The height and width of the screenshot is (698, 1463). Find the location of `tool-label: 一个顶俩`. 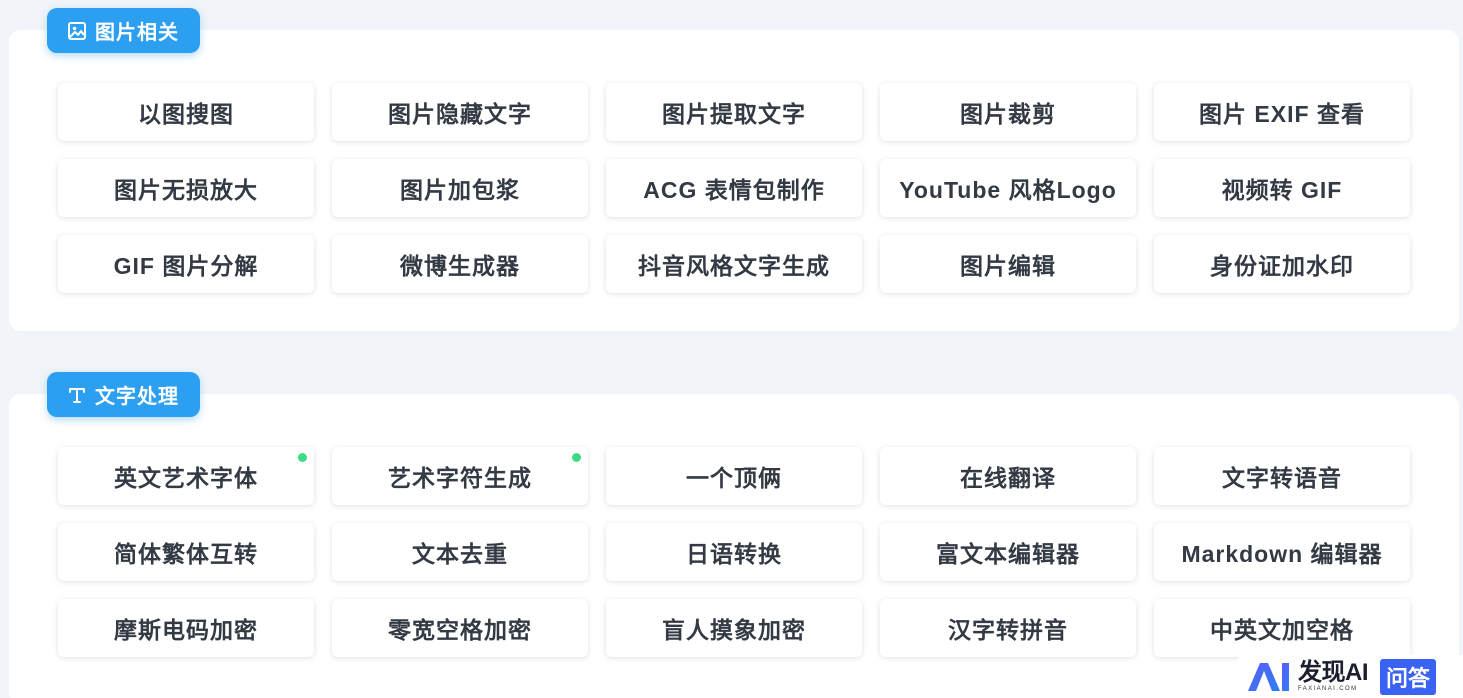

tool-label: 一个顶俩 is located at coordinates (734, 478).